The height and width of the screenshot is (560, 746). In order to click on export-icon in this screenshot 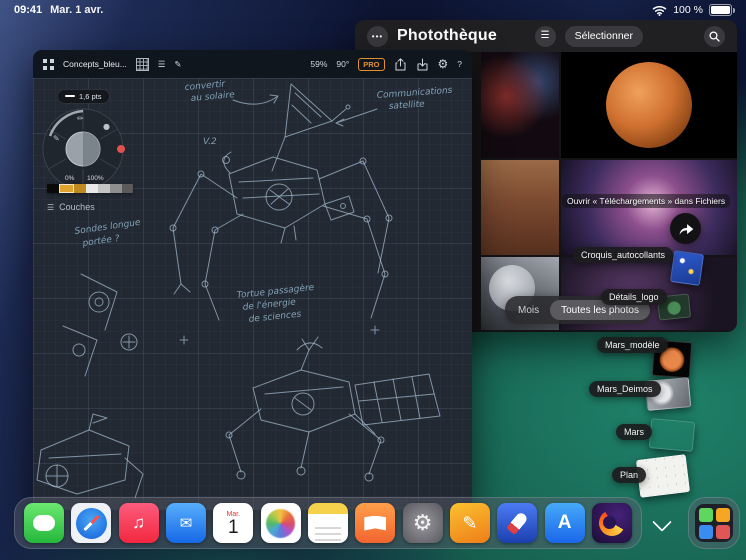, I will do `click(400, 64)`.